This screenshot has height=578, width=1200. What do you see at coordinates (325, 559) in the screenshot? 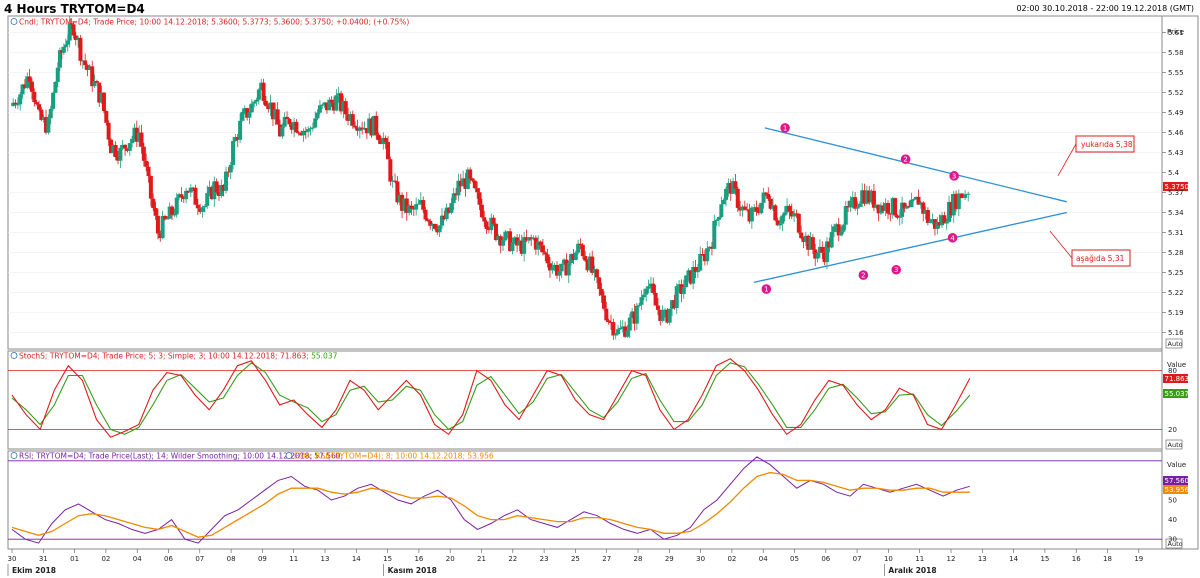
I see `x-tick-label: 13` at bounding box center [325, 559].